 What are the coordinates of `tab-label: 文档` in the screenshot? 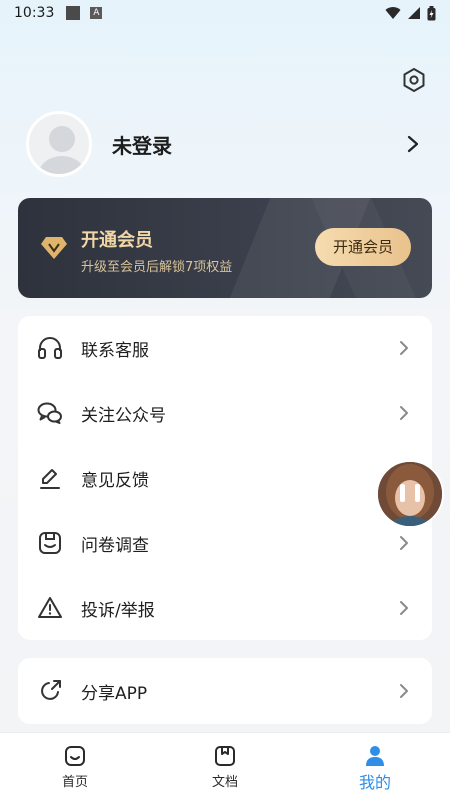 It's located at (224, 782).